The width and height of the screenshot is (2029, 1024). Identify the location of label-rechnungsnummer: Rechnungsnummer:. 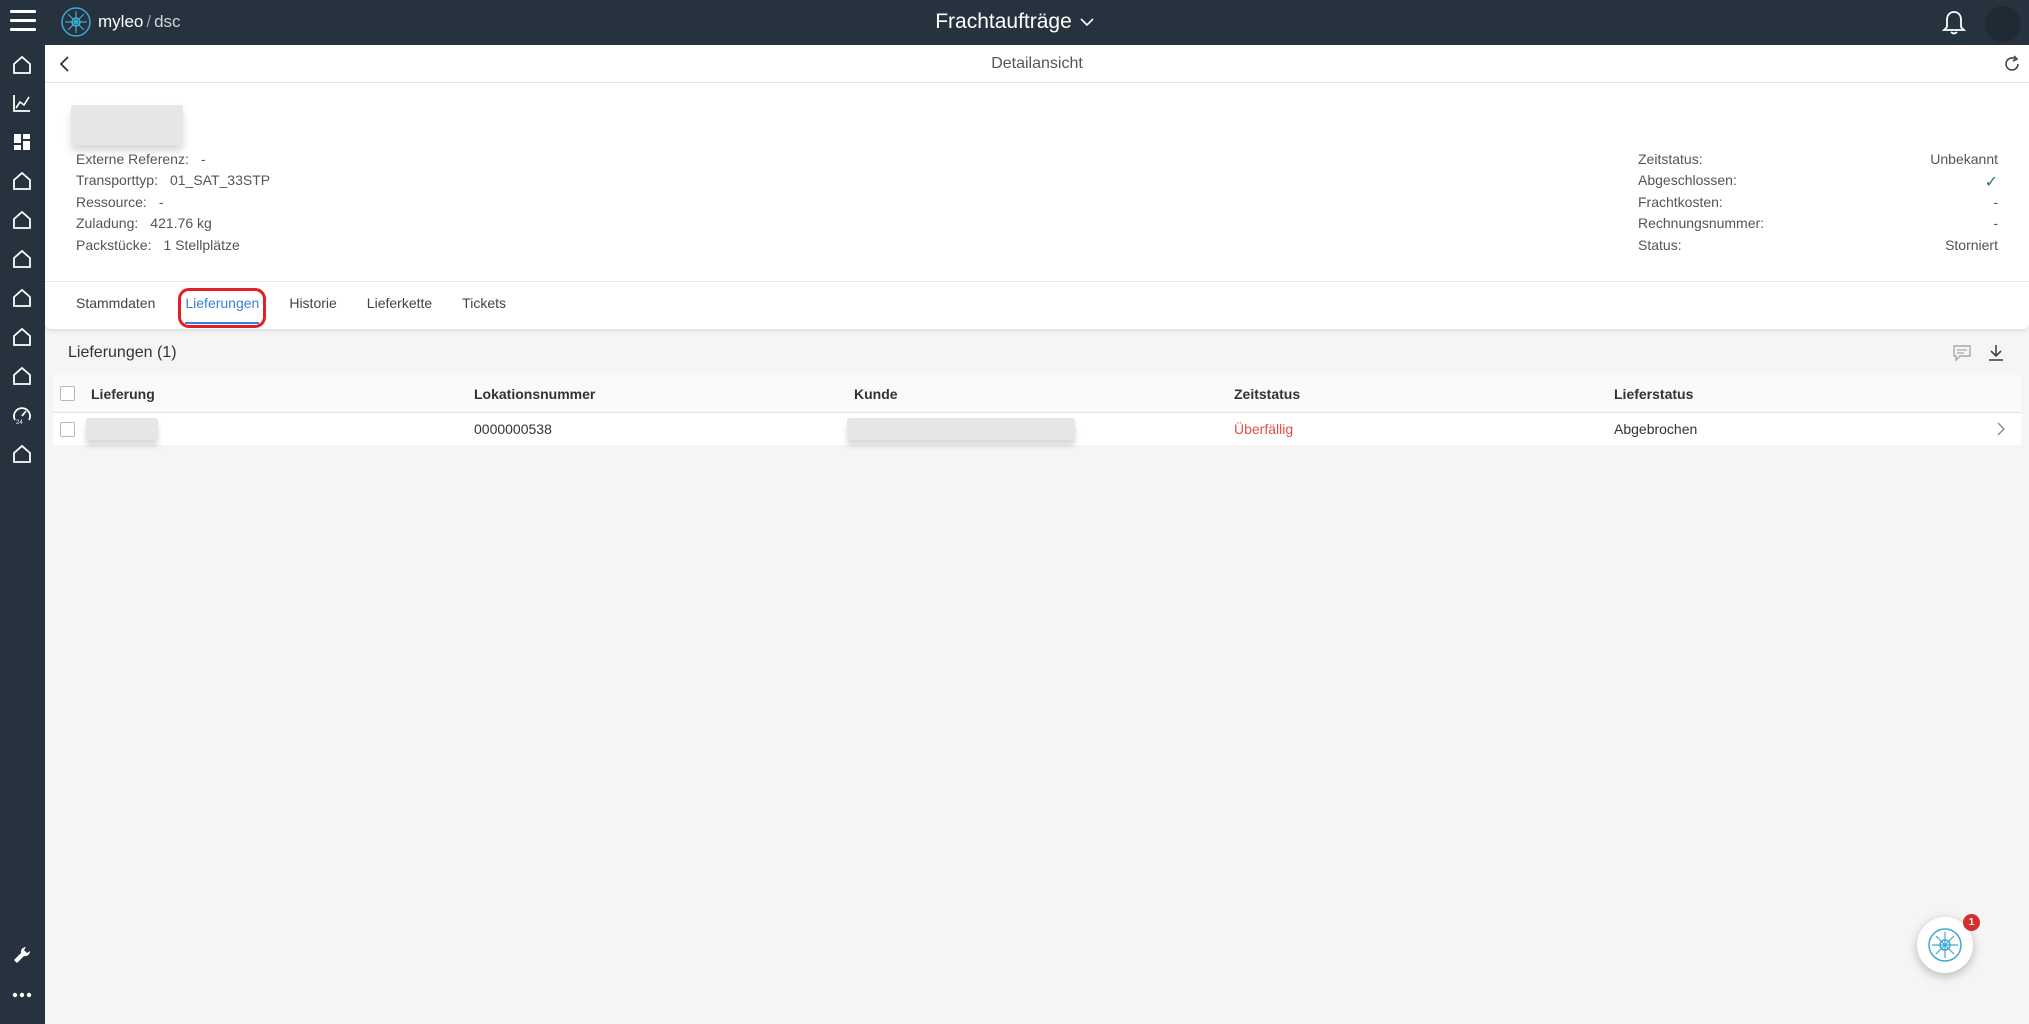
(1701, 223).